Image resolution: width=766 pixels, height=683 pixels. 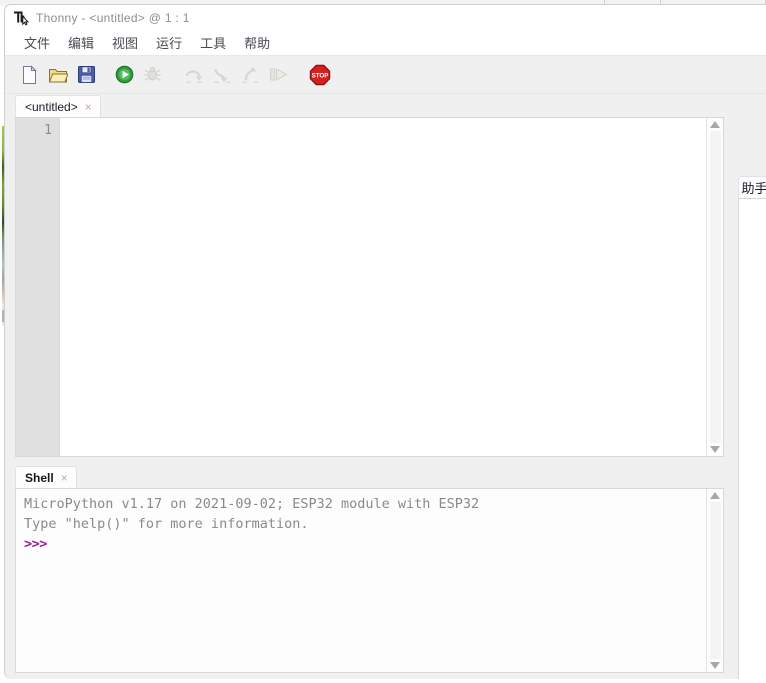 What do you see at coordinates (752, 438) in the screenshot?
I see `assistant-panel-body` at bounding box center [752, 438].